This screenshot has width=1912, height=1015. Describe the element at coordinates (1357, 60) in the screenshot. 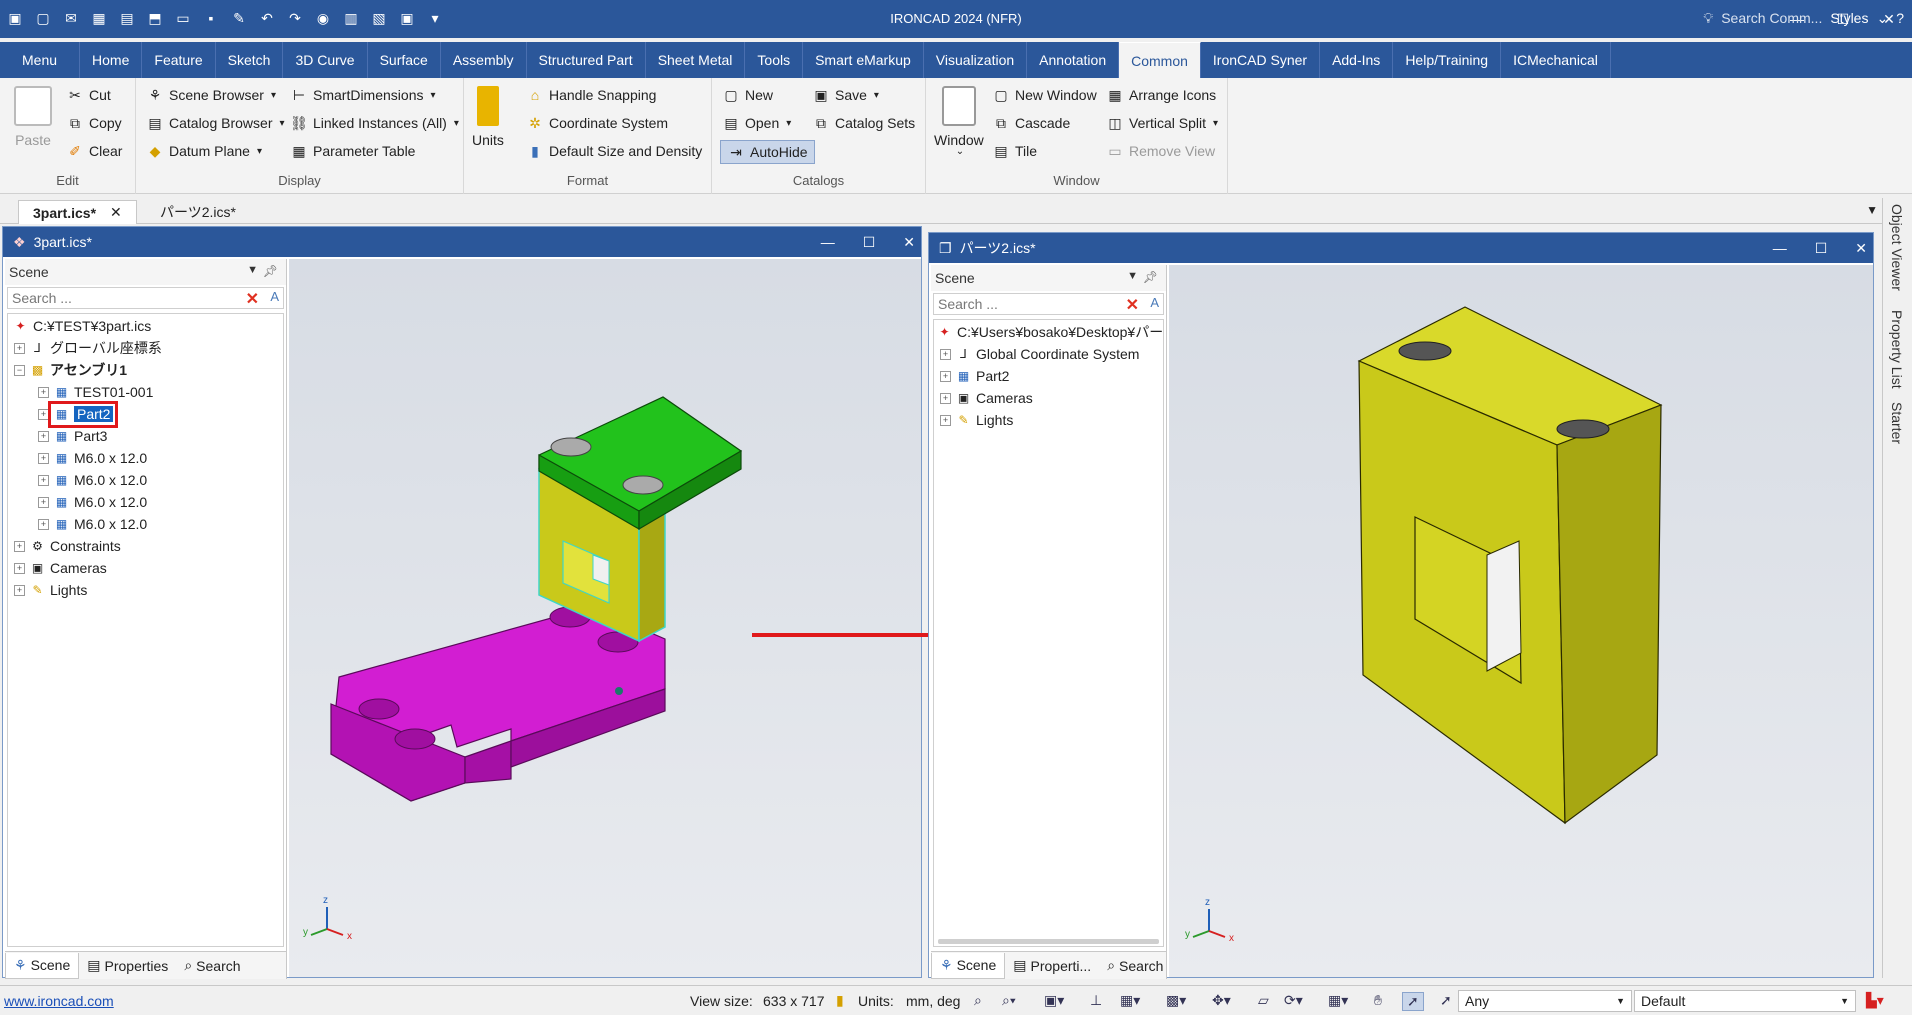

I see `tab-add-ins: Add-Ins` at that location.